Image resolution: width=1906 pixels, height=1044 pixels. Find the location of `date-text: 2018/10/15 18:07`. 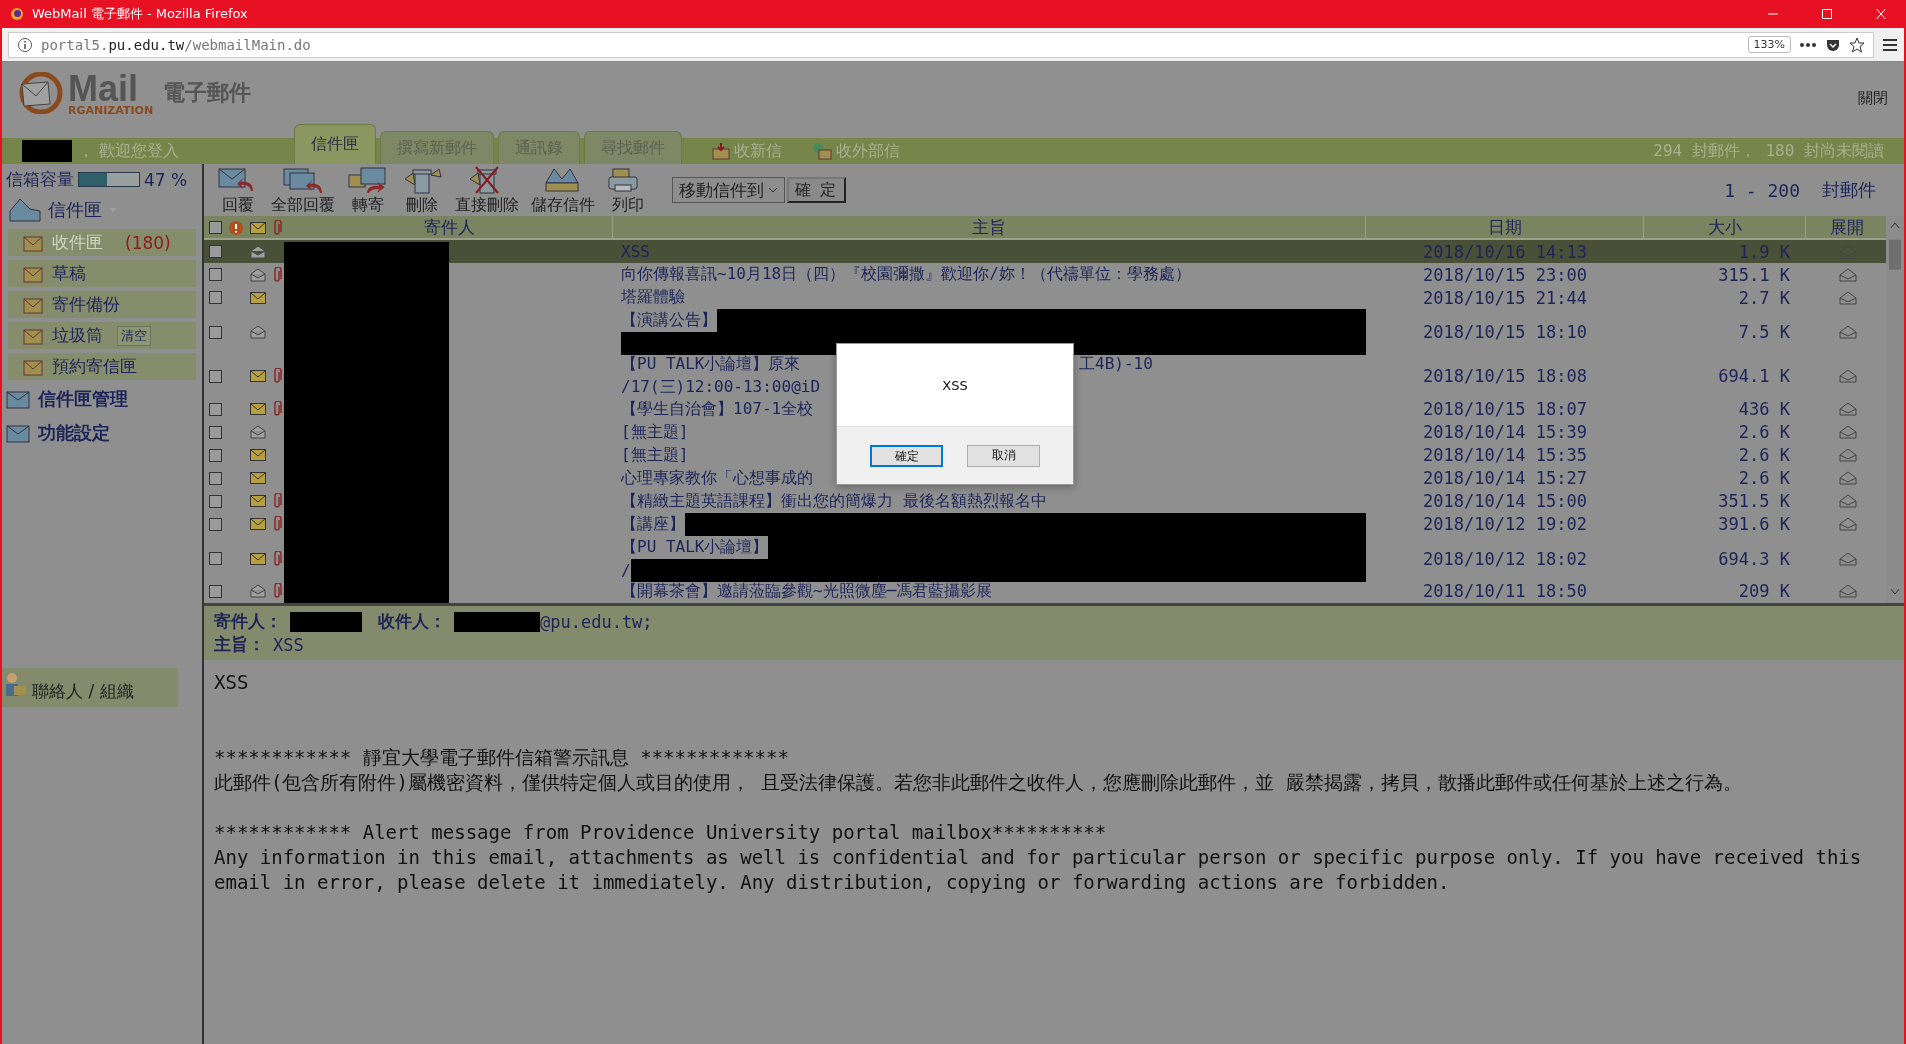

date-text: 2018/10/15 18:07 is located at coordinates (1505, 409).